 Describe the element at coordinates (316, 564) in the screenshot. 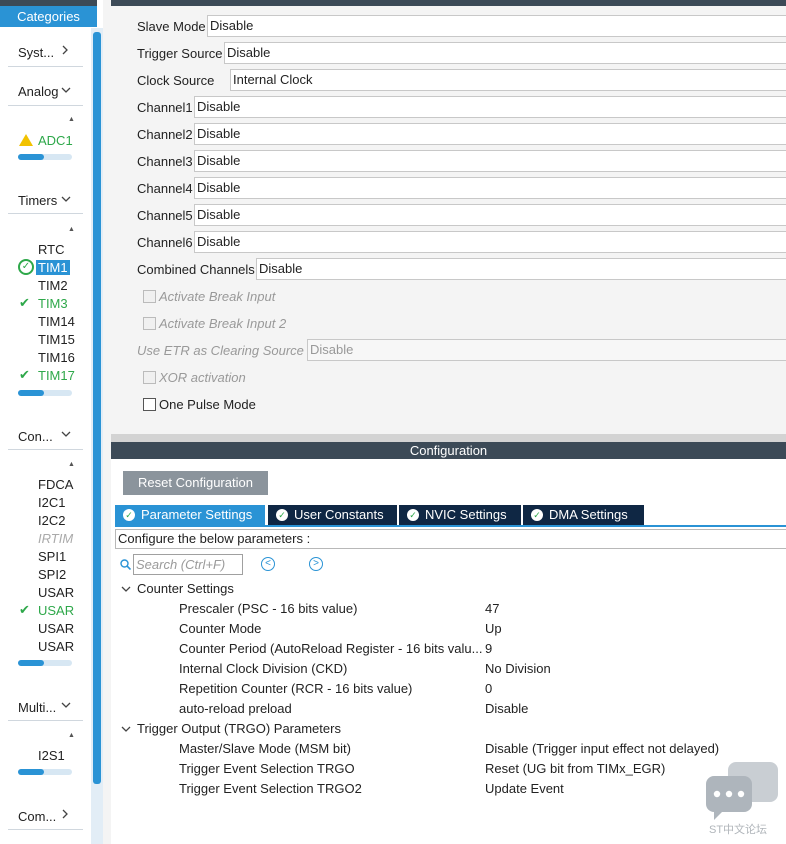

I see `next-icon: >` at that location.